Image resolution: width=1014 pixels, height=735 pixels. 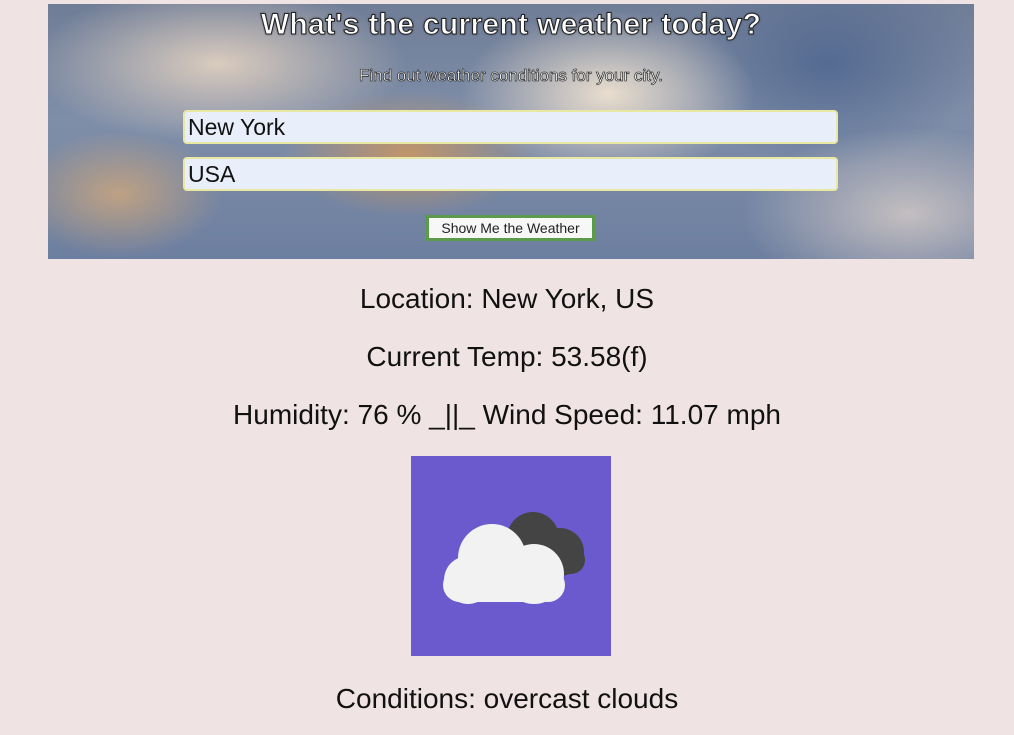 What do you see at coordinates (510, 174) in the screenshot?
I see `country-input` at bounding box center [510, 174].